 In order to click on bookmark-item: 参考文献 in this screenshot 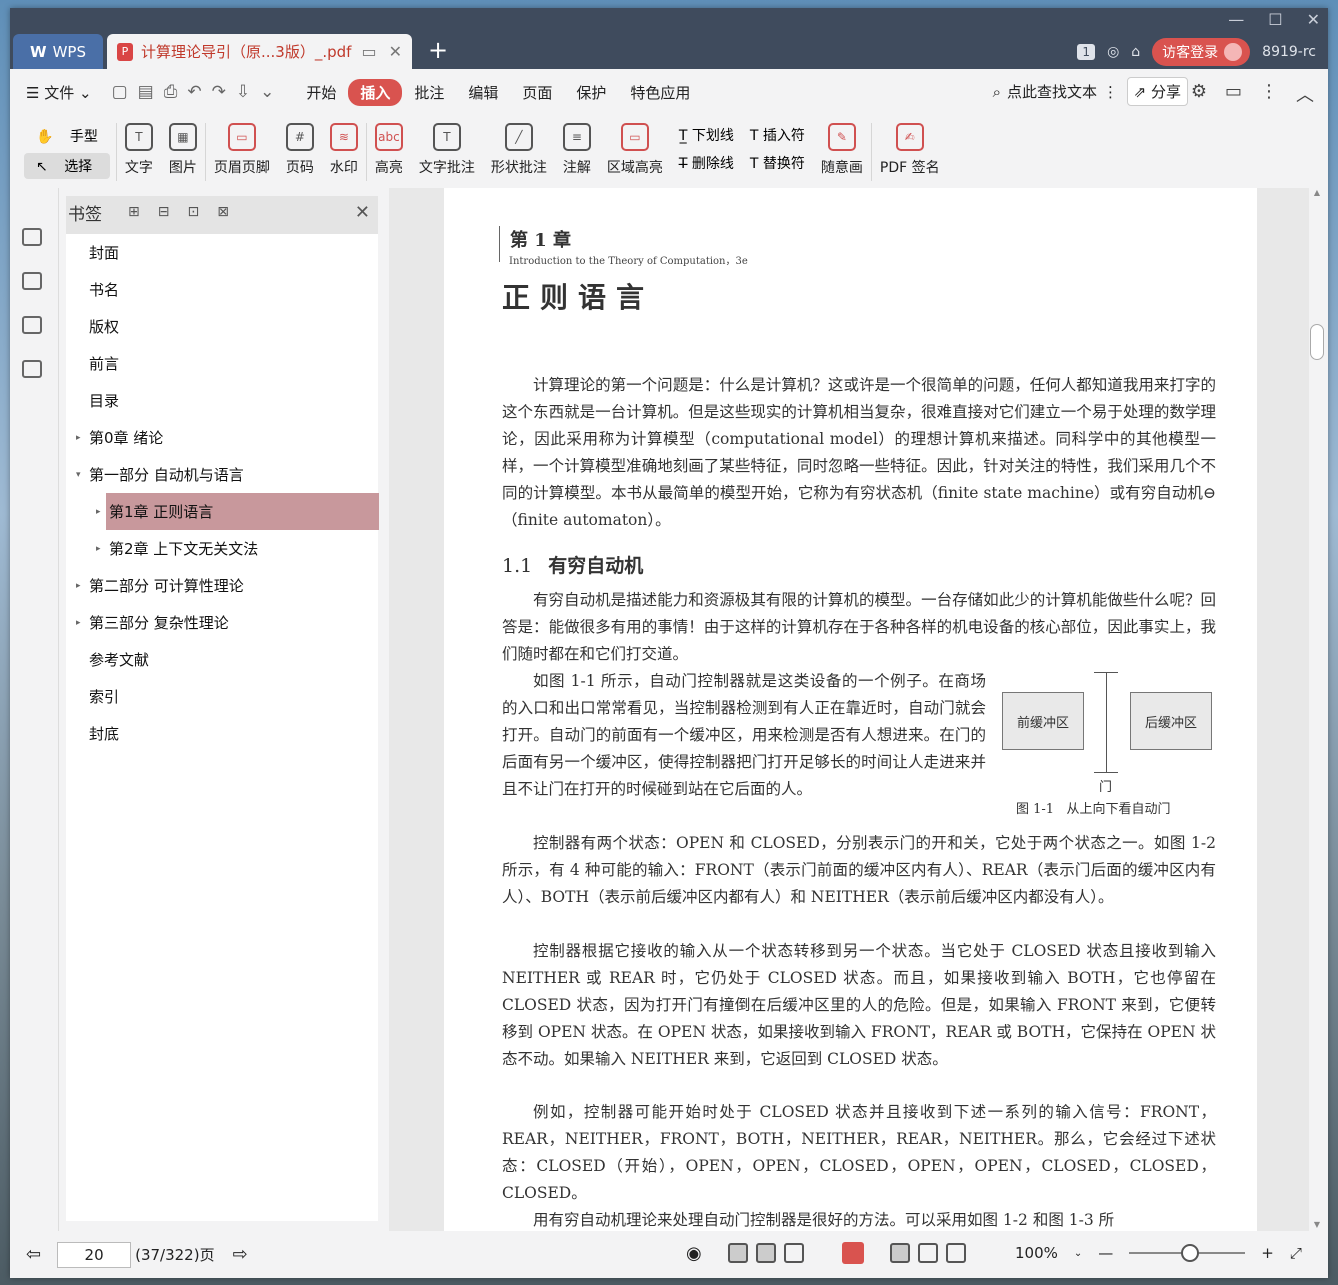, I will do `click(222, 659)`.